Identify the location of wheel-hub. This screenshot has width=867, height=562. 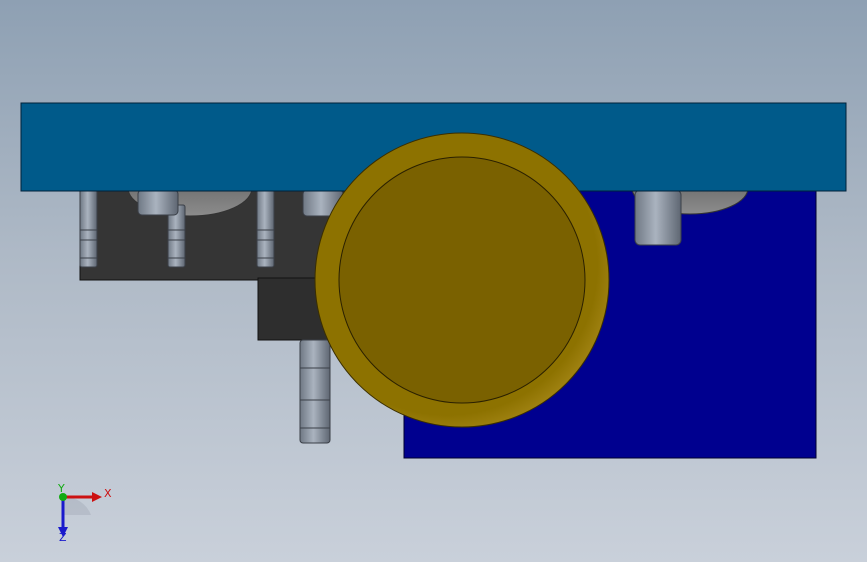
(462, 280).